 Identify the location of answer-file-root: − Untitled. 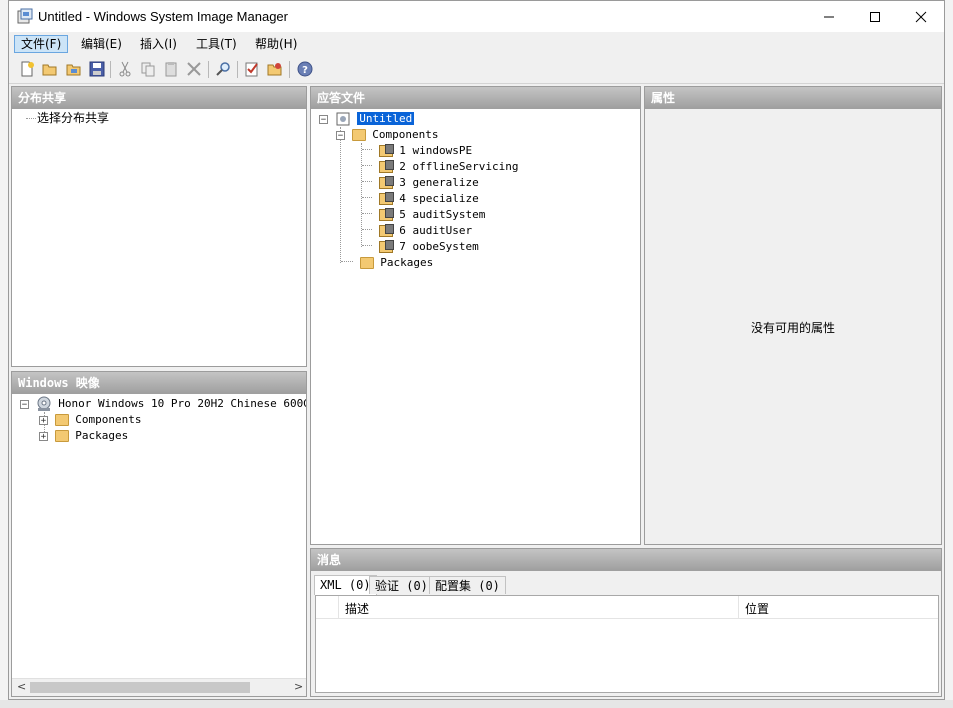
(367, 119).